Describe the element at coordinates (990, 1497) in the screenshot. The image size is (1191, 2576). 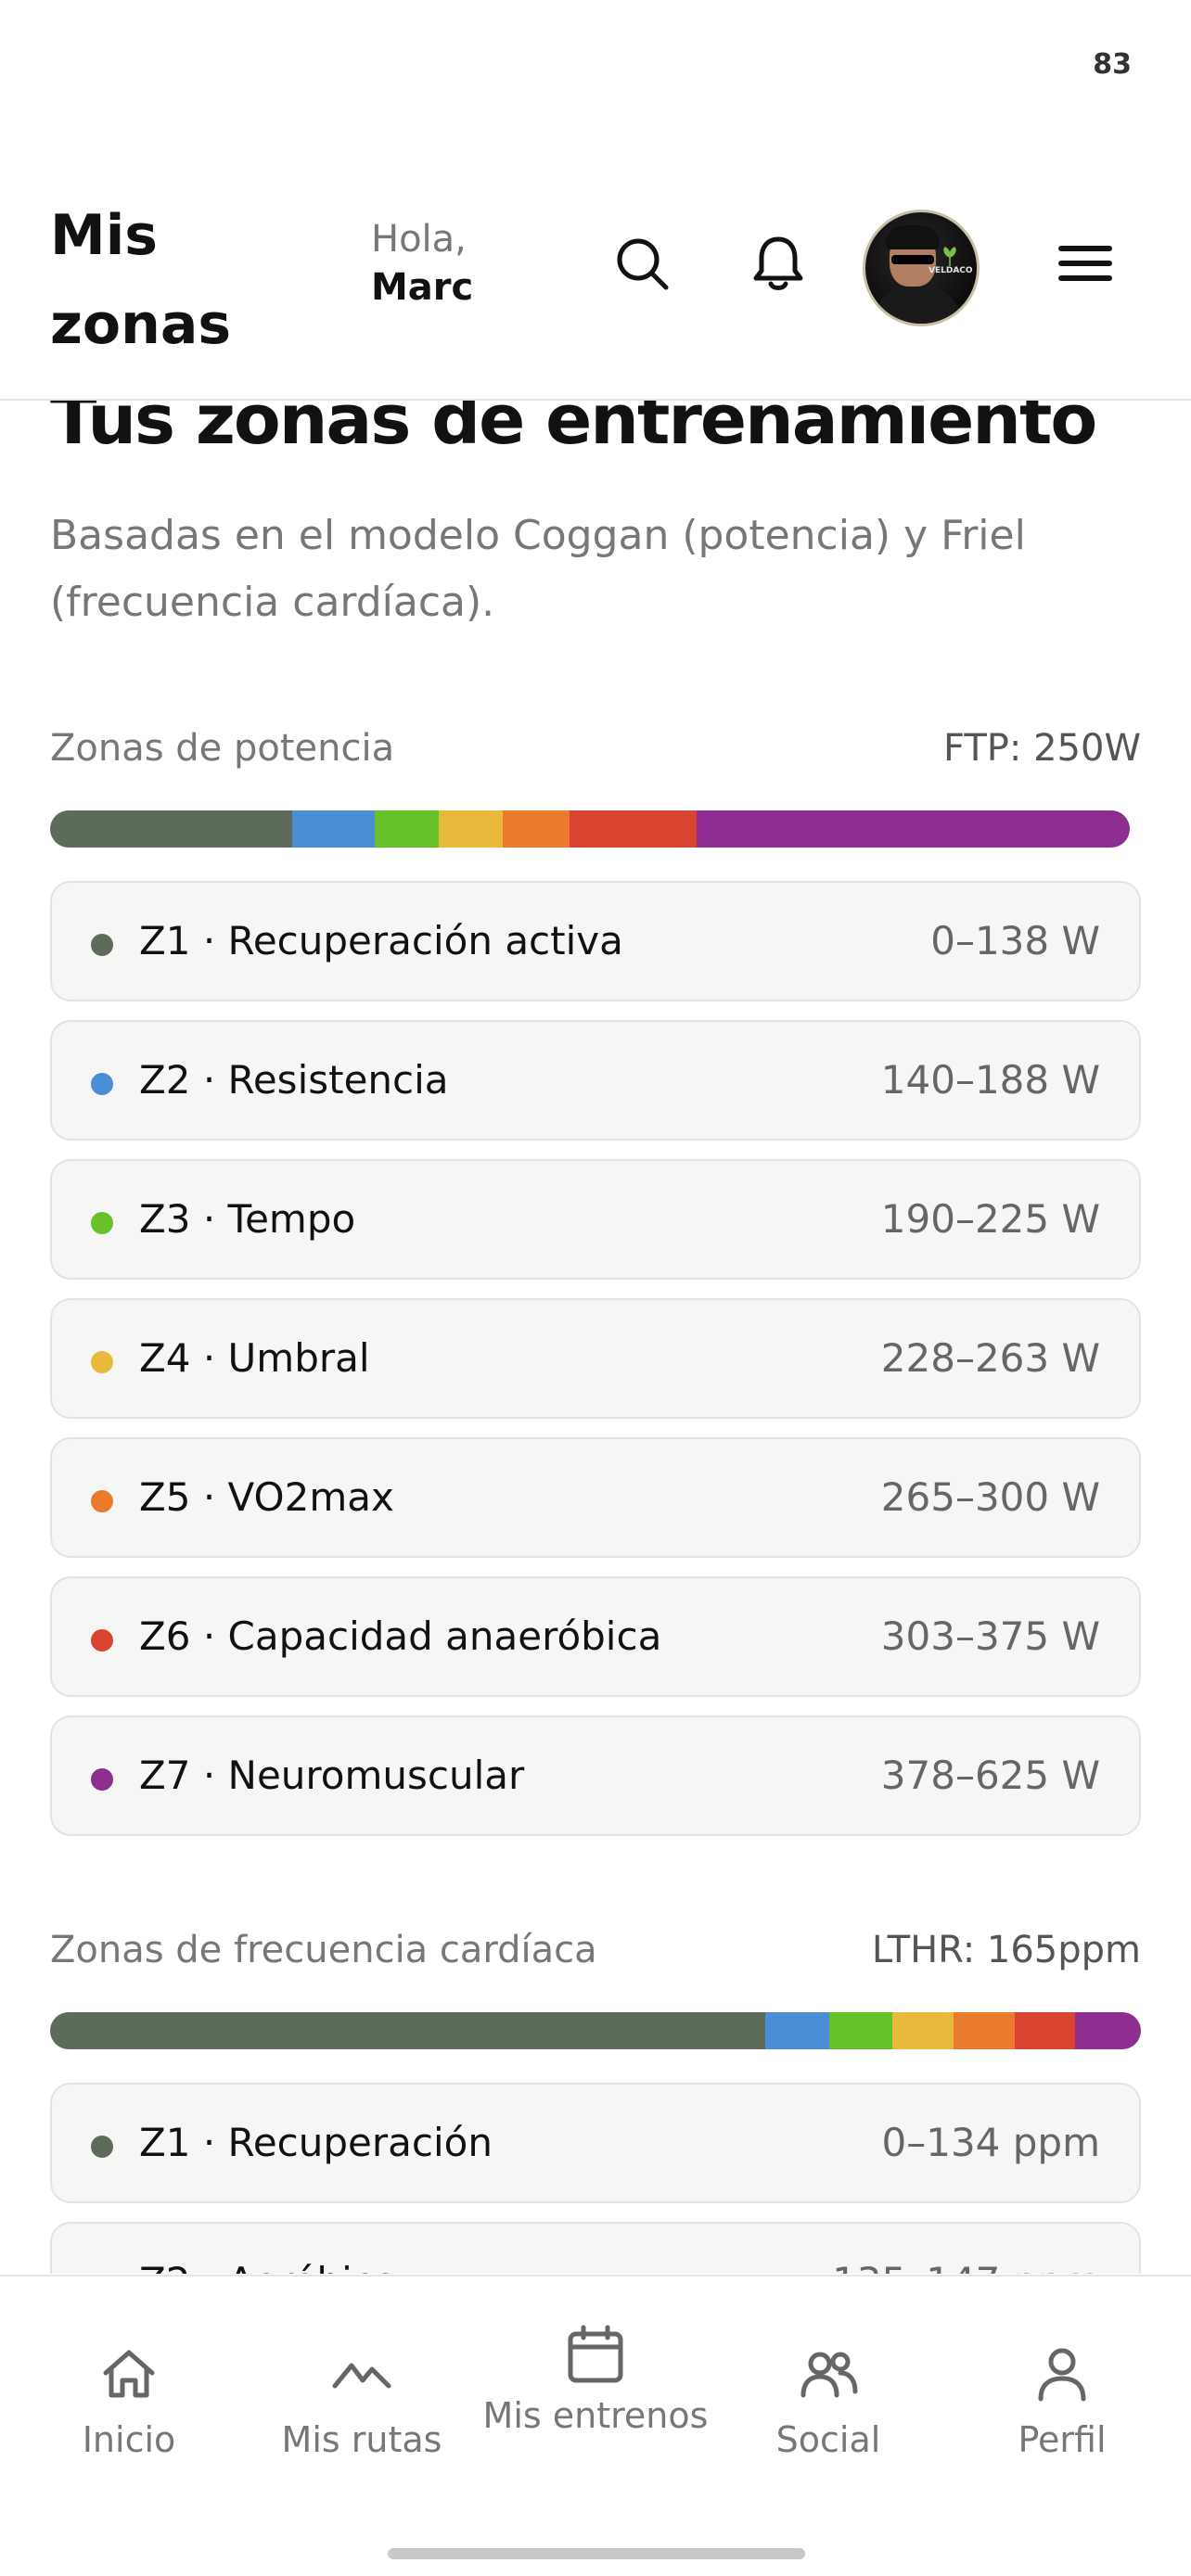
I see `zone-range: 265–300 W` at that location.